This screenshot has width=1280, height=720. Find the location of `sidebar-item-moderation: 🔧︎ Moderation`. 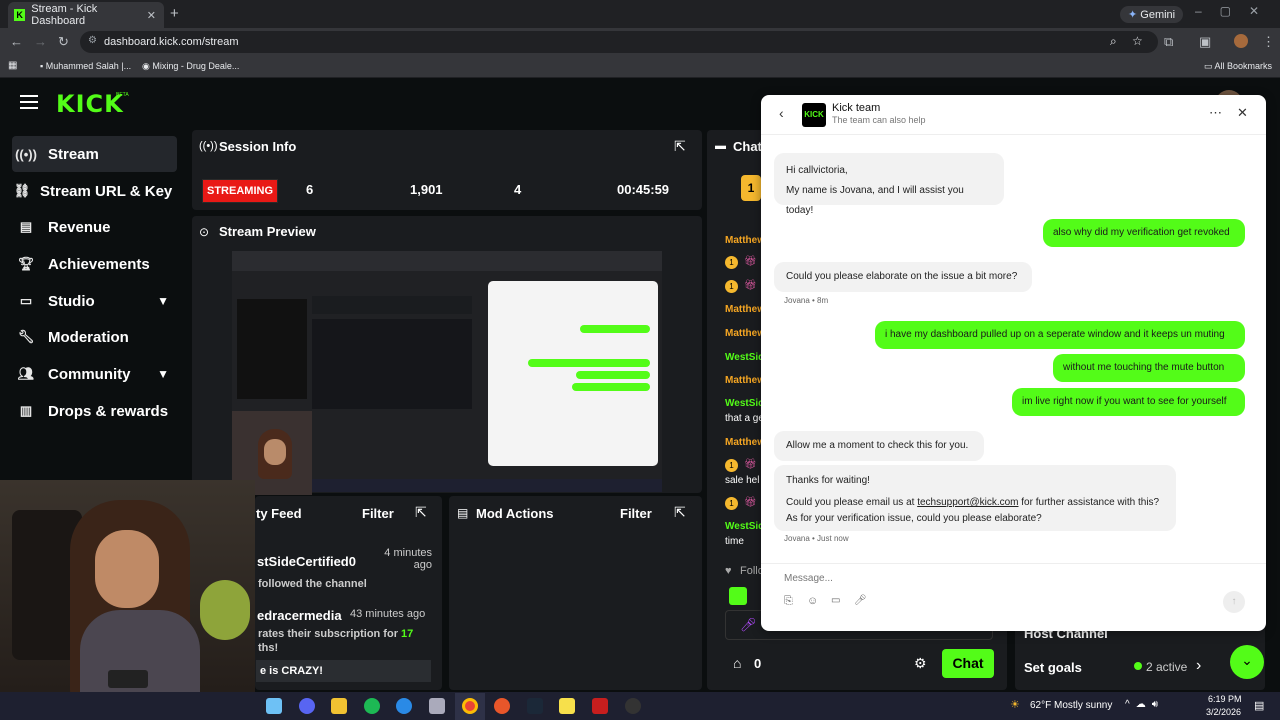

sidebar-item-moderation: 🔧︎ Moderation is located at coordinates (94, 337).